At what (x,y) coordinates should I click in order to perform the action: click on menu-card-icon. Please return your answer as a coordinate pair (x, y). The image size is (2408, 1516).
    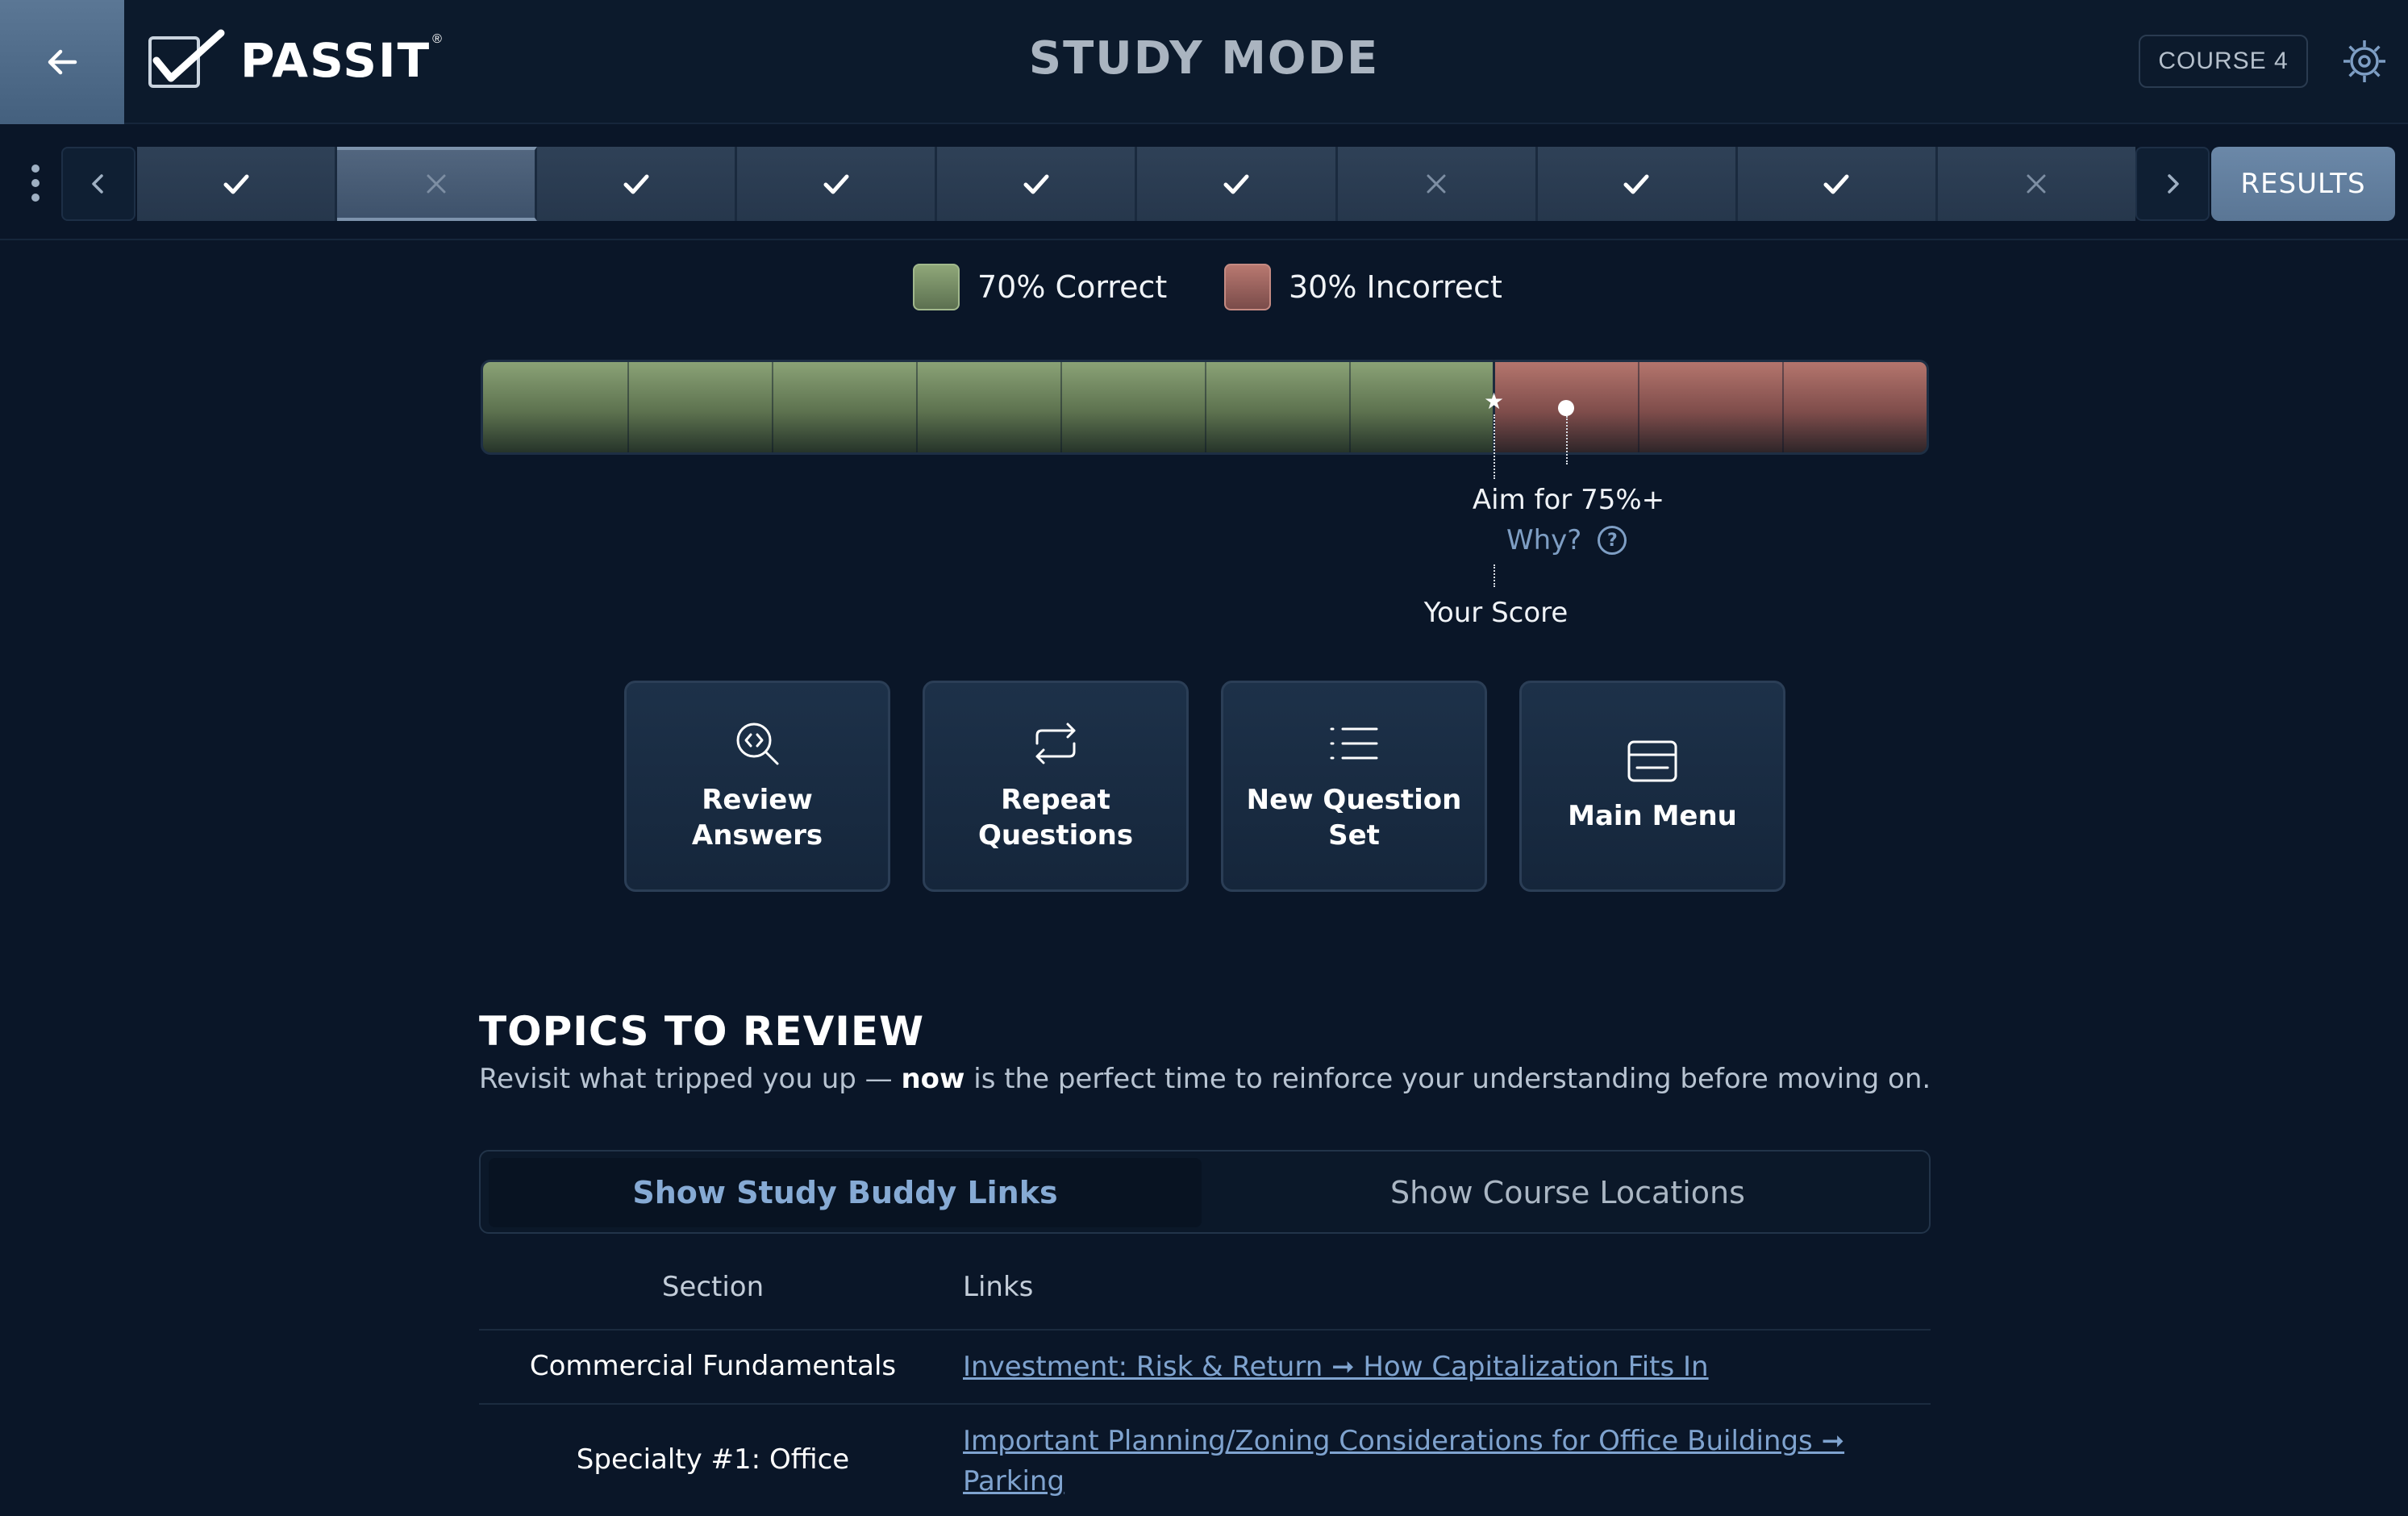
    Looking at the image, I should click on (1652, 761).